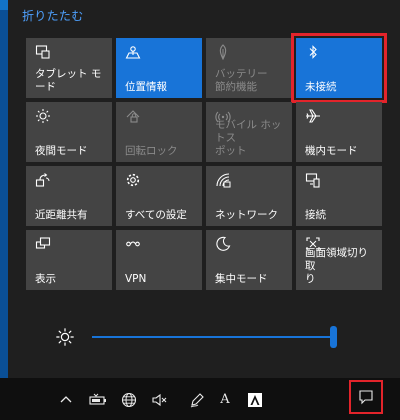 This screenshot has height=420, width=400. I want to click on action-center-icon, so click(366, 397).